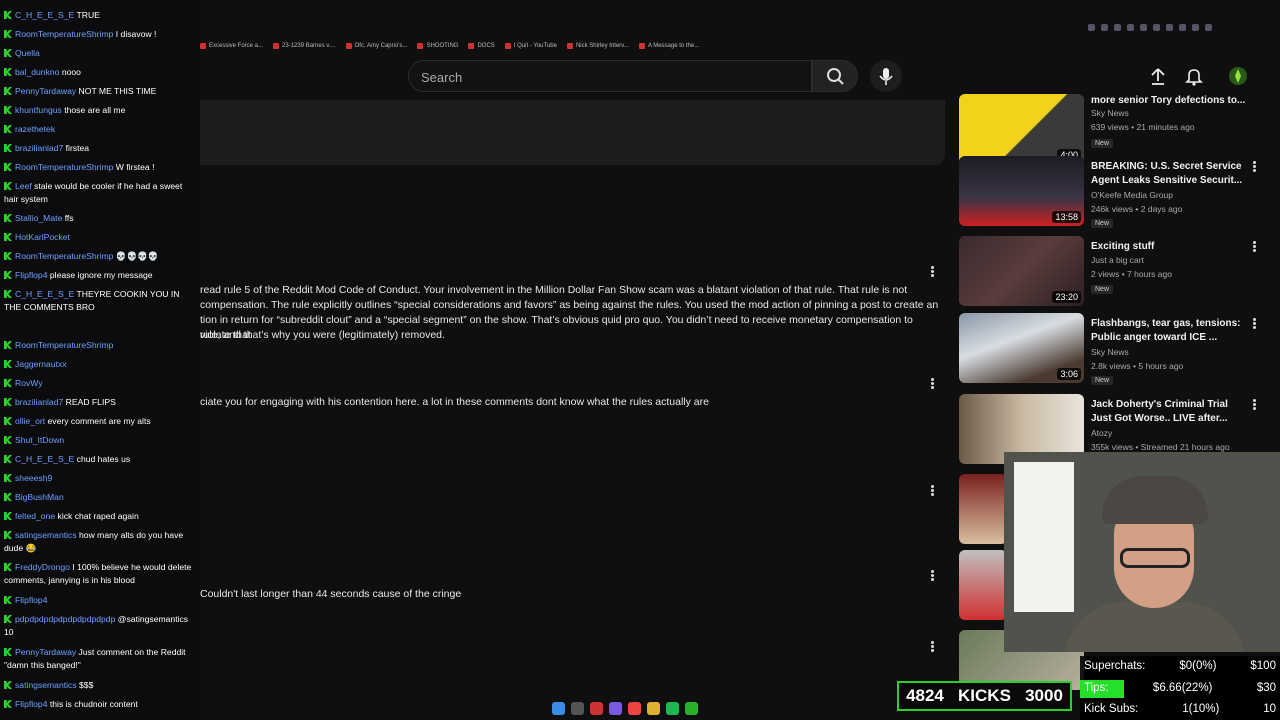  I want to click on streamer-shirt, so click(1154, 627).